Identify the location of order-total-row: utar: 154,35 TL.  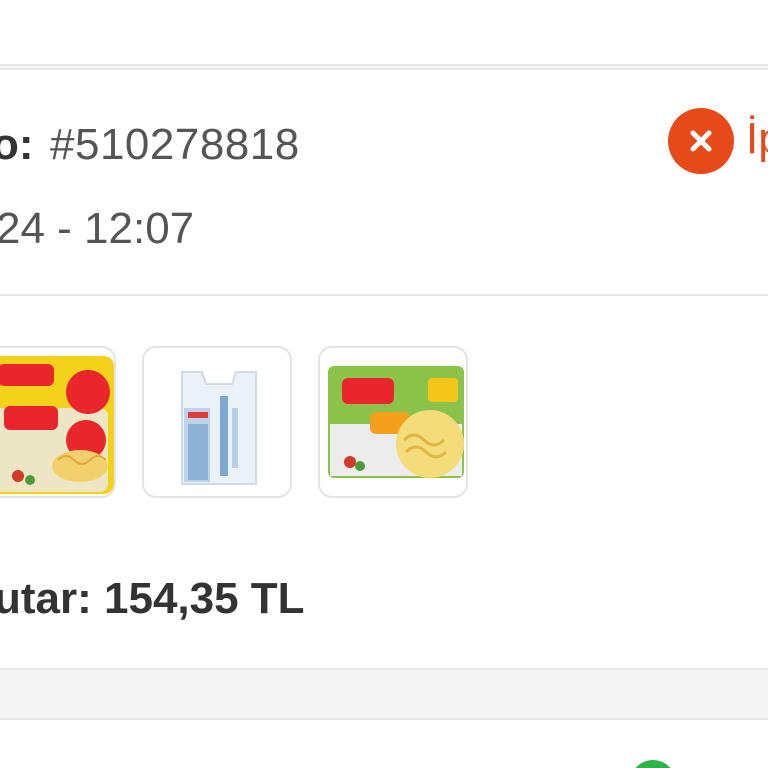
(250, 599).